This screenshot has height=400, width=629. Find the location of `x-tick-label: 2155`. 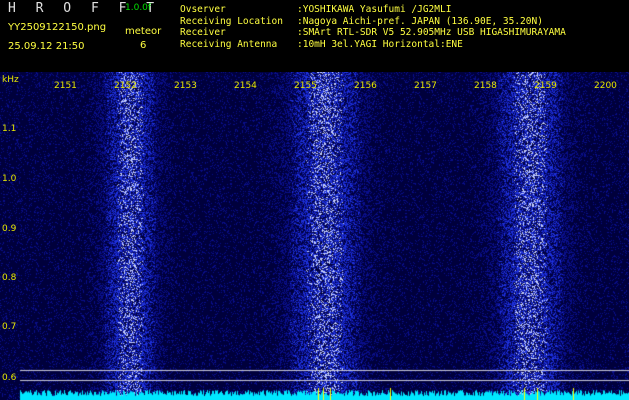

x-tick-label: 2155 is located at coordinates (305, 86).